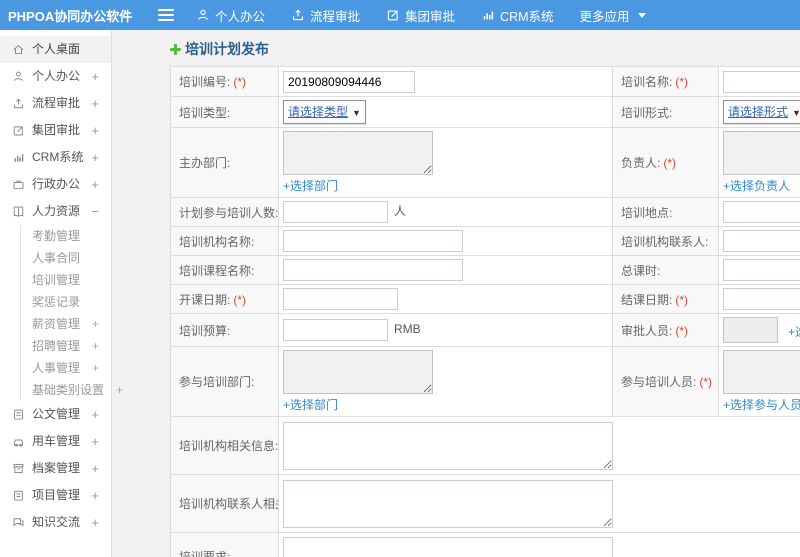 Image resolution: width=800 pixels, height=557 pixels. What do you see at coordinates (55, 441) in the screenshot?
I see `sidebar-item-vehicle: 用车管理 +` at bounding box center [55, 441].